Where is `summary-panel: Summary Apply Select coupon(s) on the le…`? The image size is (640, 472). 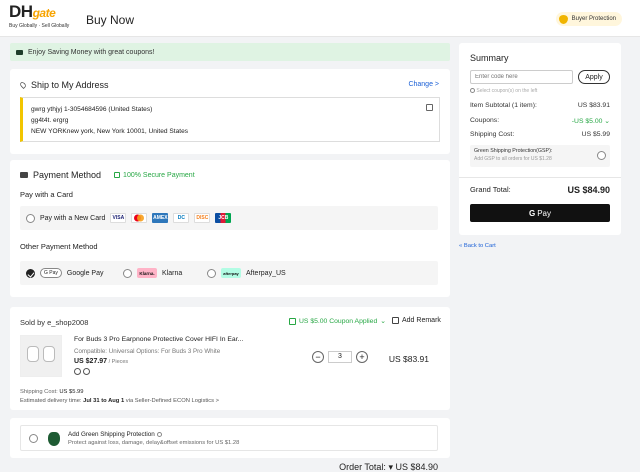
summary-panel: Summary Apply Select coupon(s) on the le… is located at coordinates (540, 139).